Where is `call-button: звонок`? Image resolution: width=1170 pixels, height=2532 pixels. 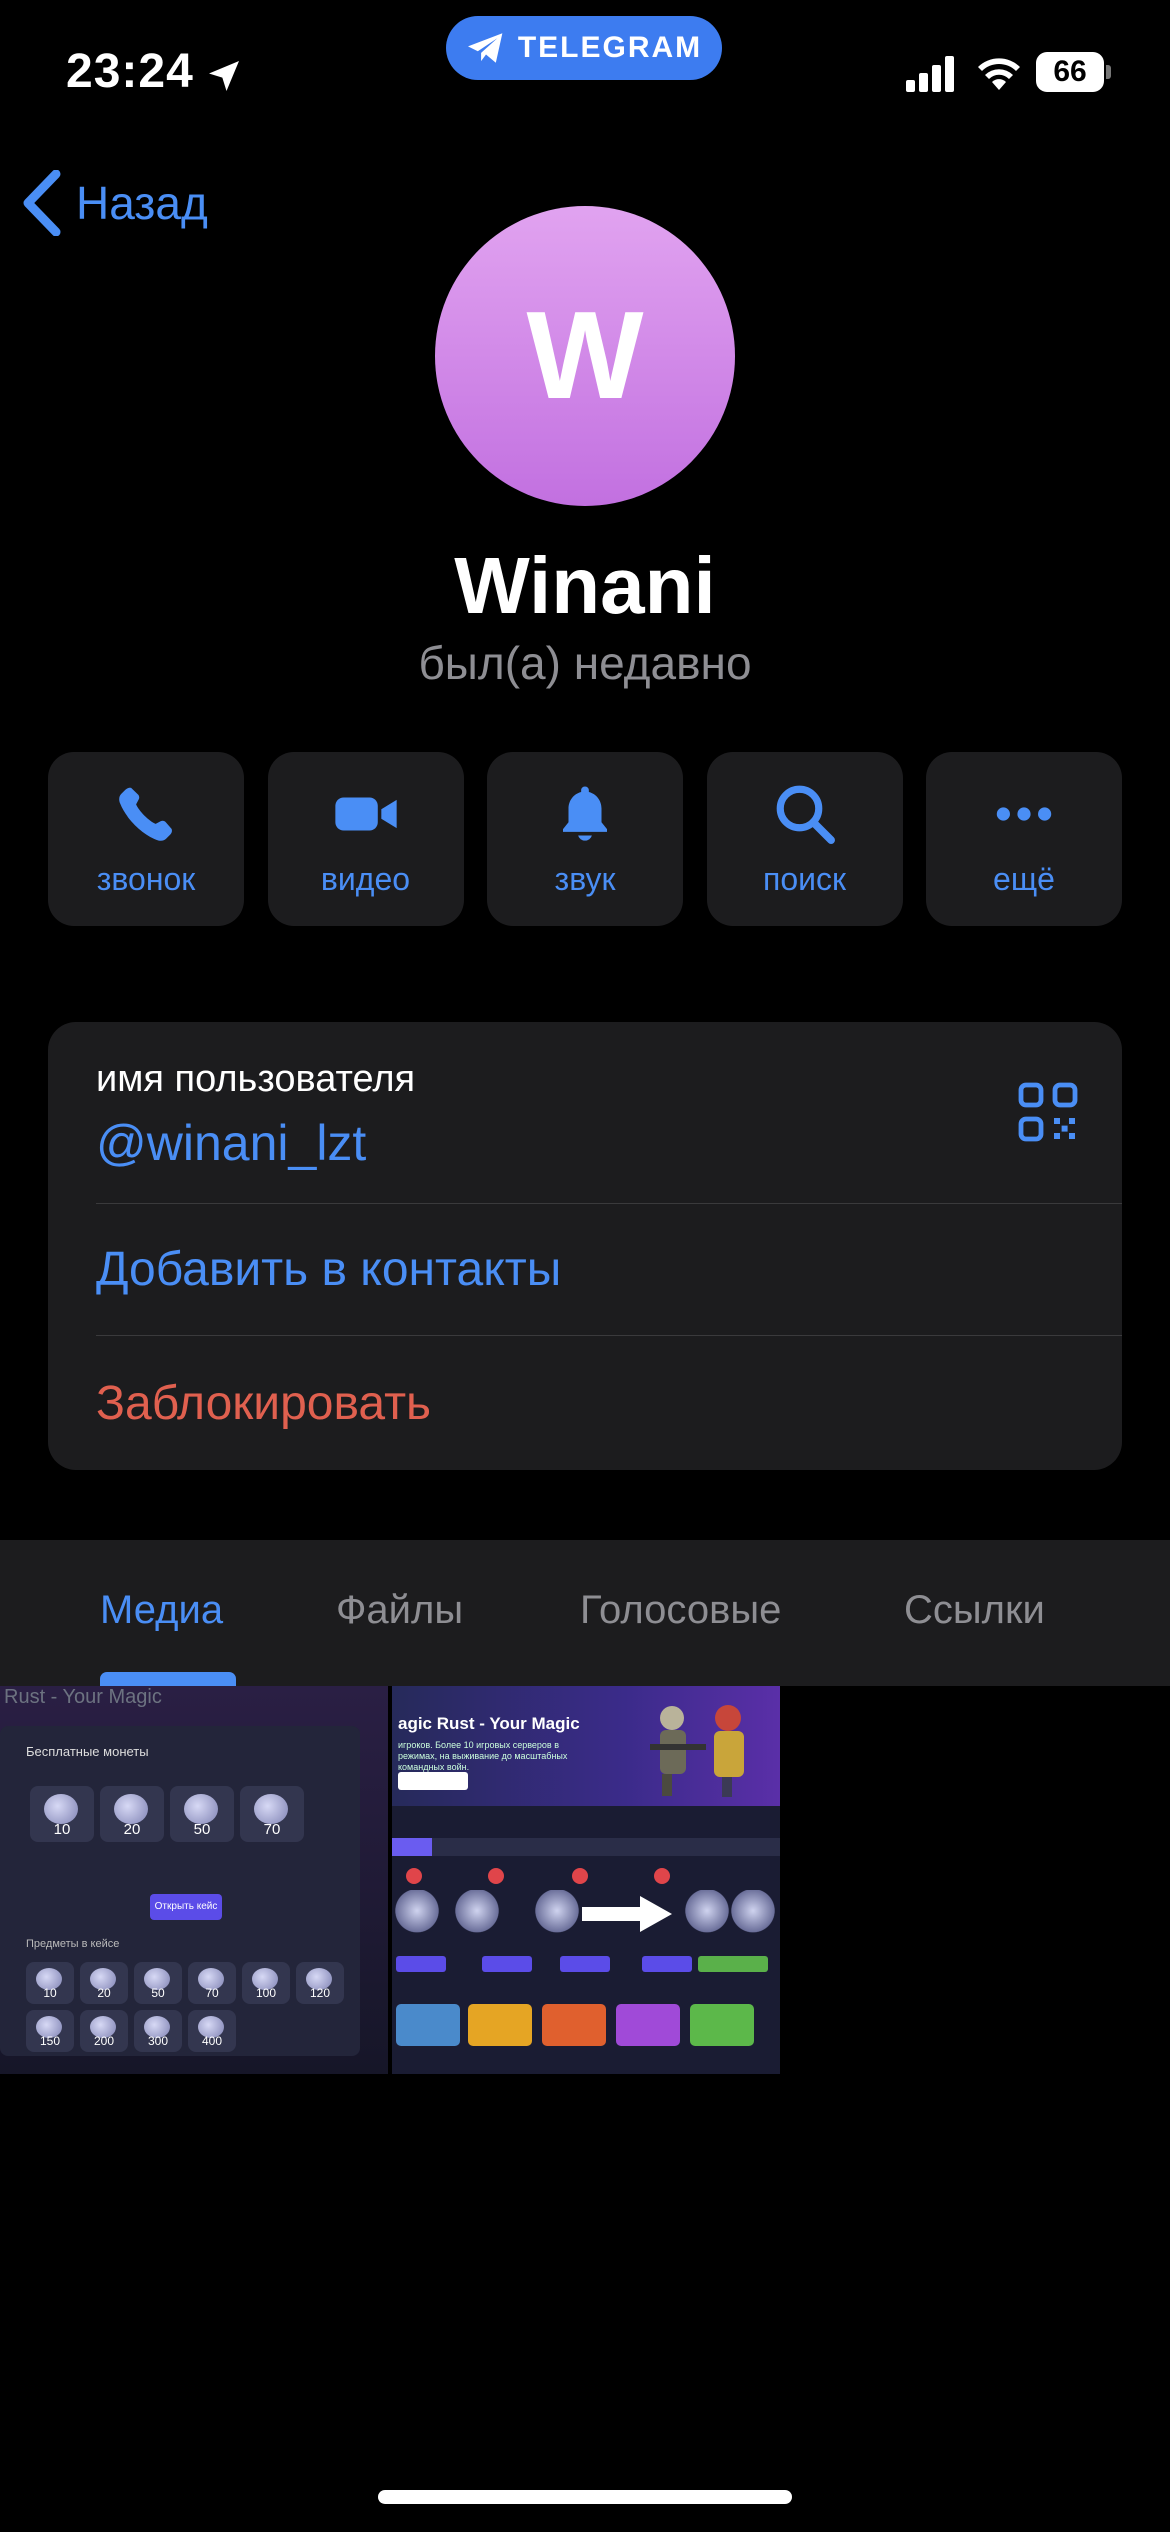
call-button: звонок is located at coordinates (146, 839).